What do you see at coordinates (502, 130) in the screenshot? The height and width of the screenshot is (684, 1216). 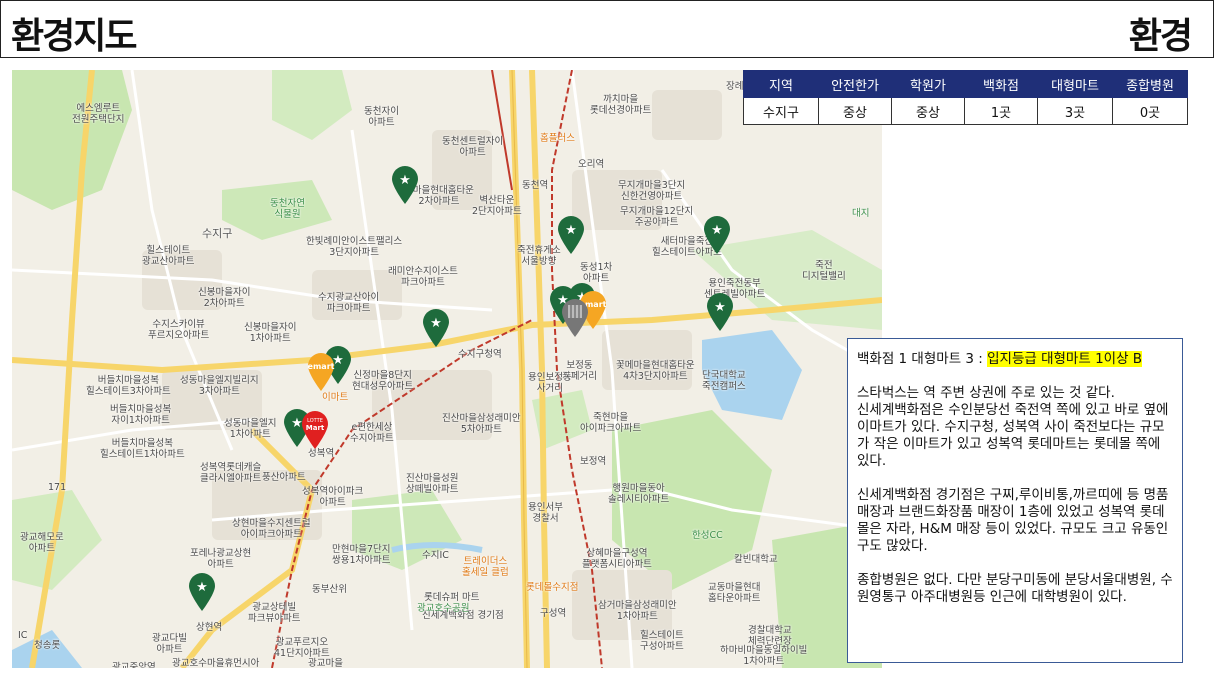 I see `rail-line` at bounding box center [502, 130].